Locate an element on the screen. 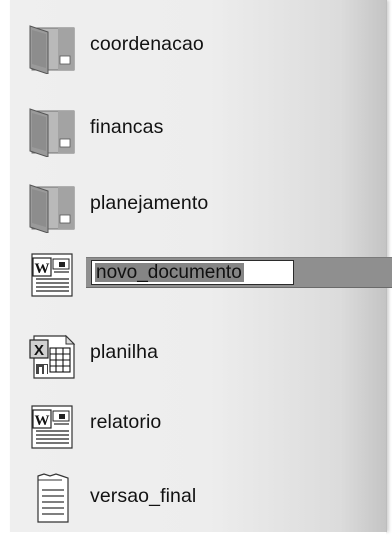  text-document-icon is located at coordinates (47, 498).